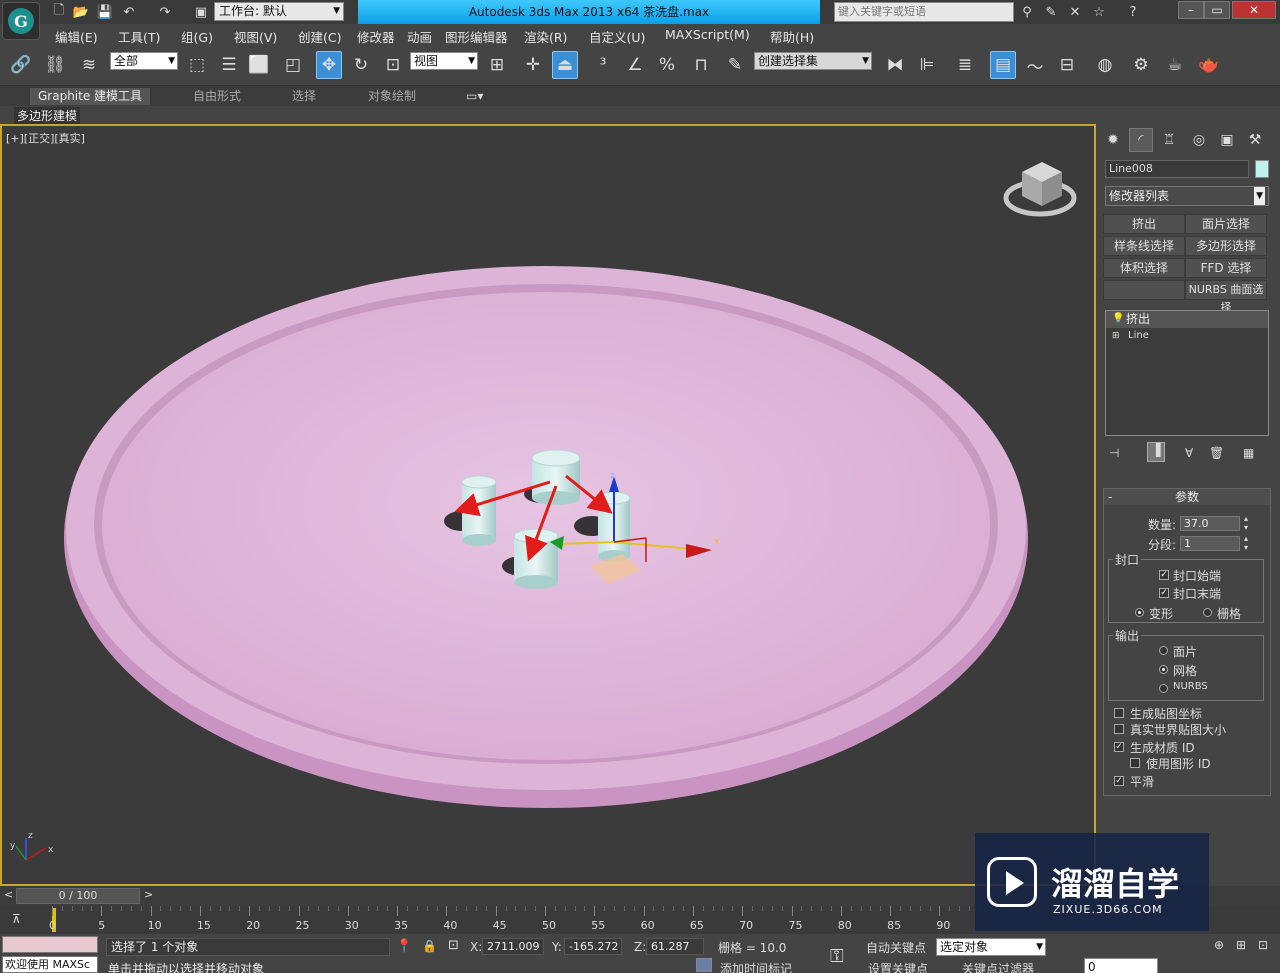 The width and height of the screenshot is (1280, 973). What do you see at coordinates (105, 12) in the screenshot?
I see `save-icon: 💾` at bounding box center [105, 12].